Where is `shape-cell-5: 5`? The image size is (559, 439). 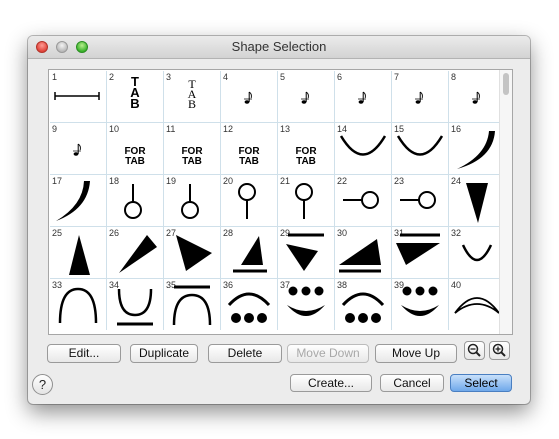
shape-cell-5: 5 is located at coordinates (306, 96).